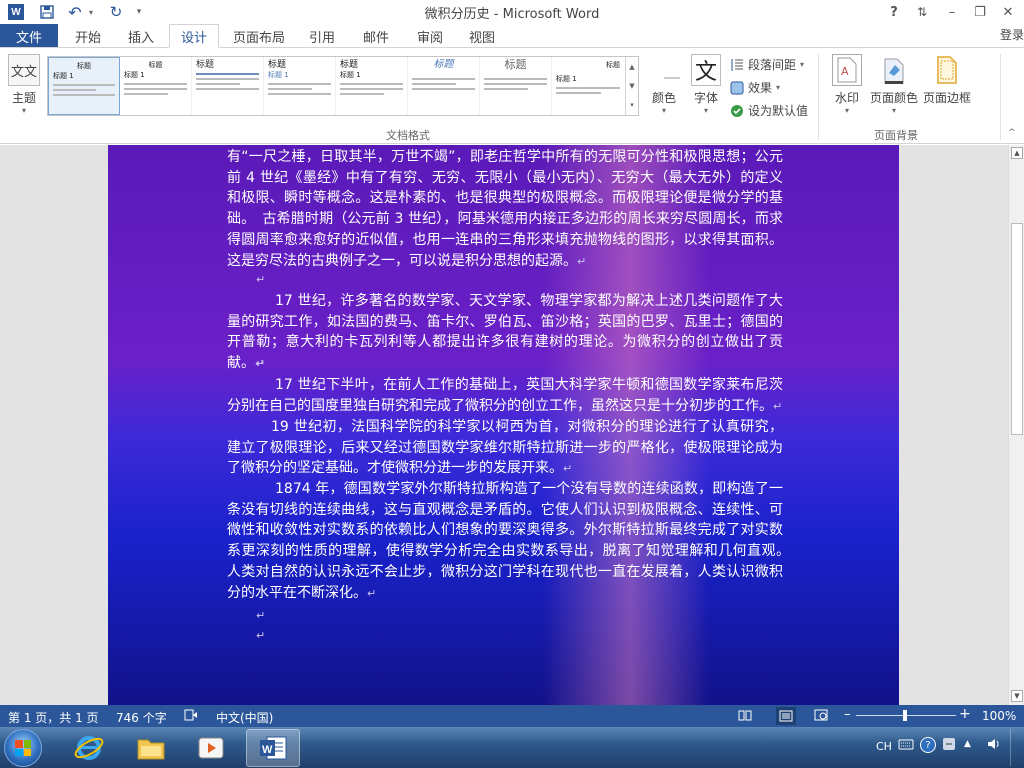 Image resolution: width=1024 pixels, height=768 pixels. What do you see at coordinates (928, 745) in the screenshot?
I see `help-icon: ?` at bounding box center [928, 745].